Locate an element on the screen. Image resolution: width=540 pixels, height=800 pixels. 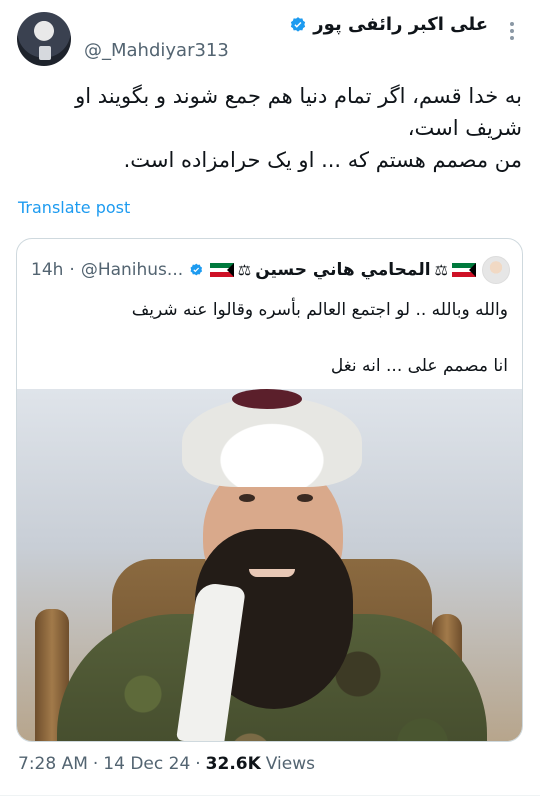
quoted-tweet-header: ⚖ المحامي هاني حسين ⚖ @Hanihus... · 14h is located at coordinates (270, 270).